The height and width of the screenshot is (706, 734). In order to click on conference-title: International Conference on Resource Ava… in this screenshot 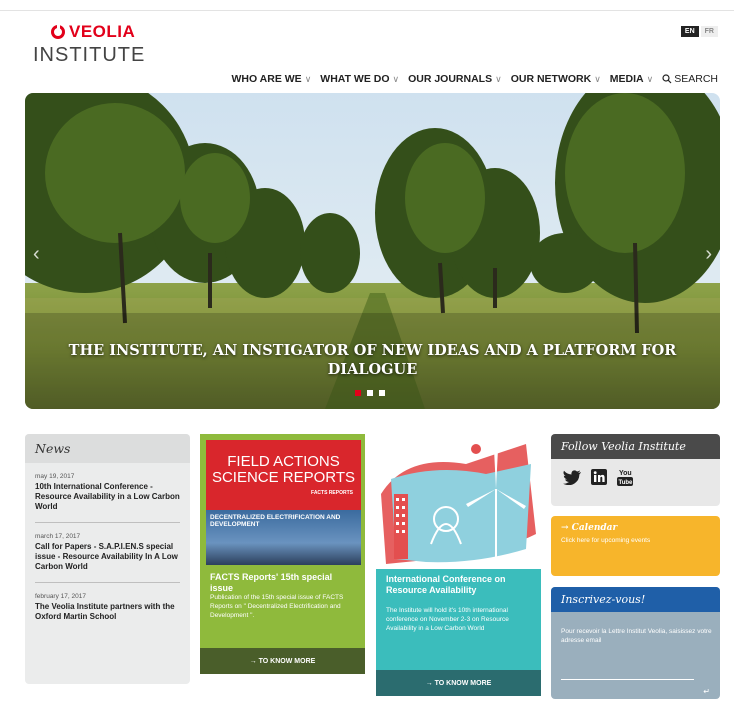, I will do `click(446, 584)`.